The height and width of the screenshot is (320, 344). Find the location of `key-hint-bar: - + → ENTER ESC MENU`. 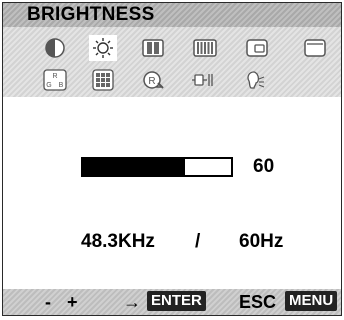

key-hint-bar: - + → ENTER ESC MENU is located at coordinates (172, 302).